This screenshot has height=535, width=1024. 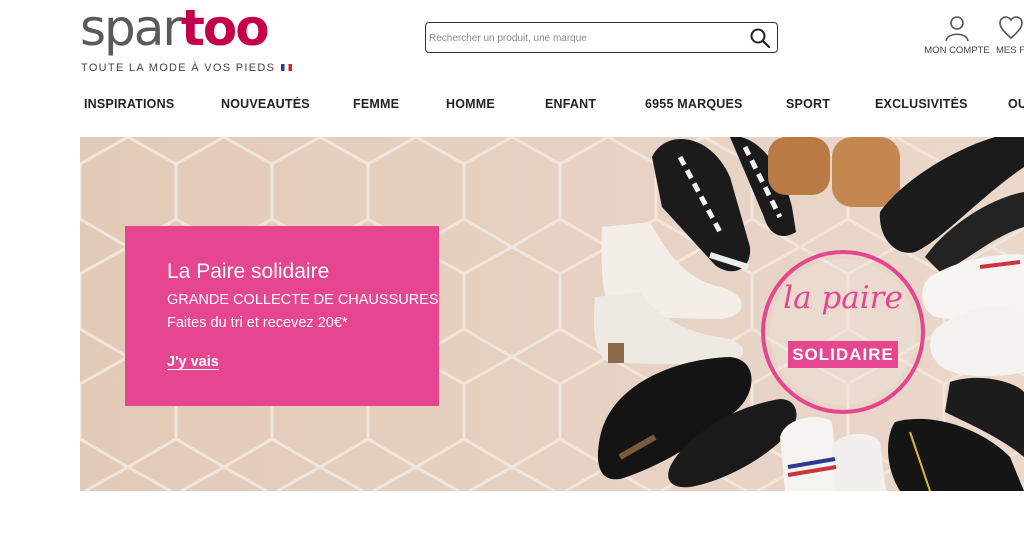 I want to click on logo-wordmark: spartoo, so click(x=175, y=29).